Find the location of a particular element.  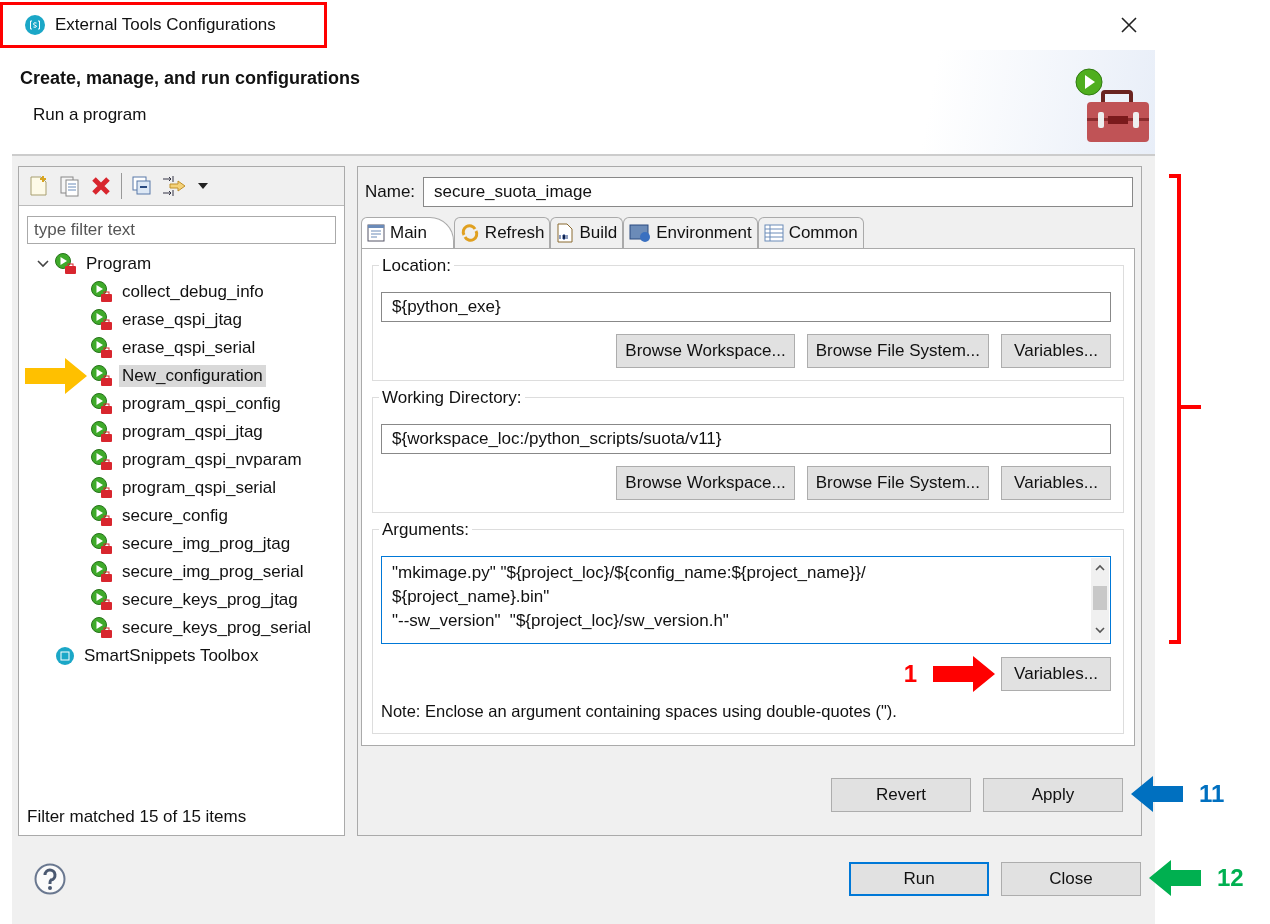

tree-item: Program is located at coordinates (119, 264).